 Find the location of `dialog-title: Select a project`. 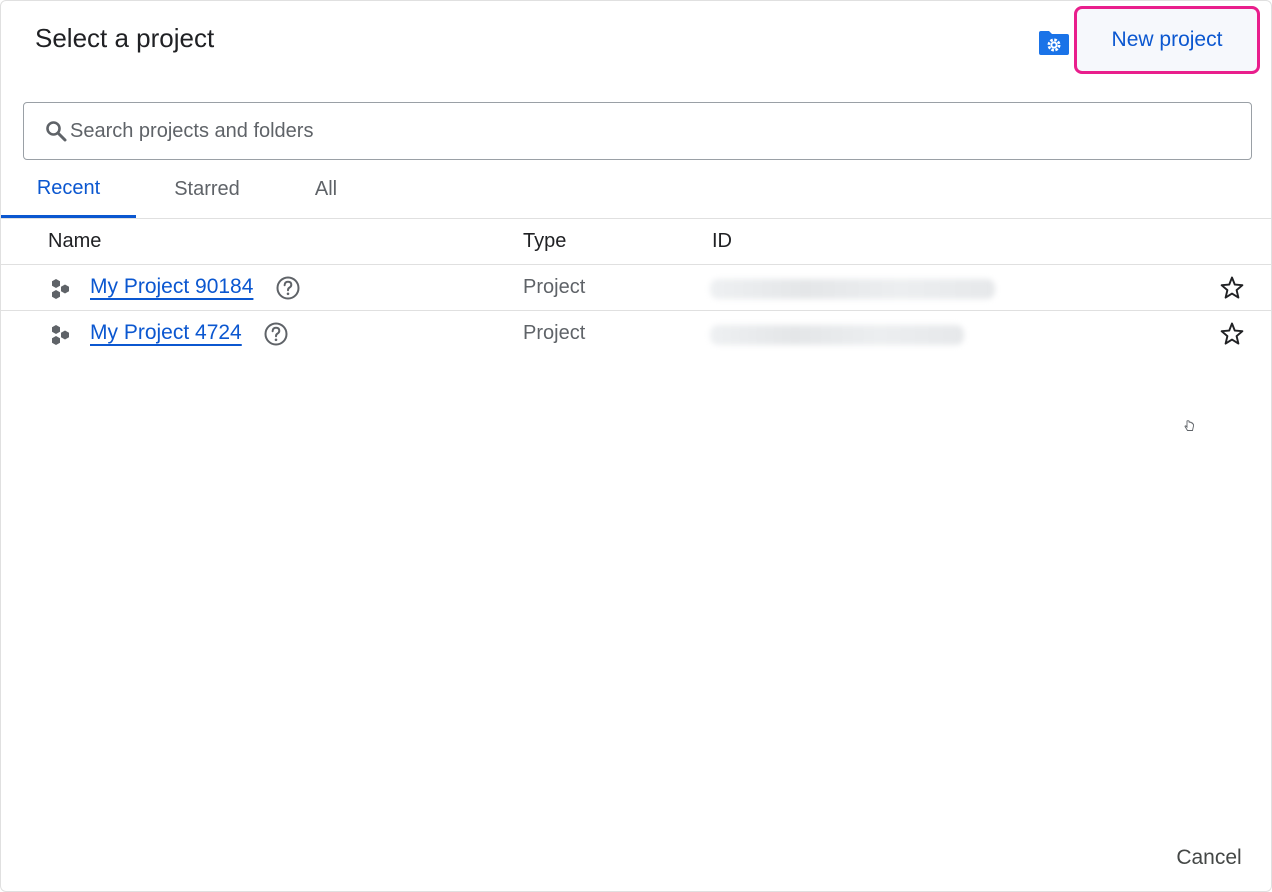

dialog-title: Select a project is located at coordinates (125, 38).